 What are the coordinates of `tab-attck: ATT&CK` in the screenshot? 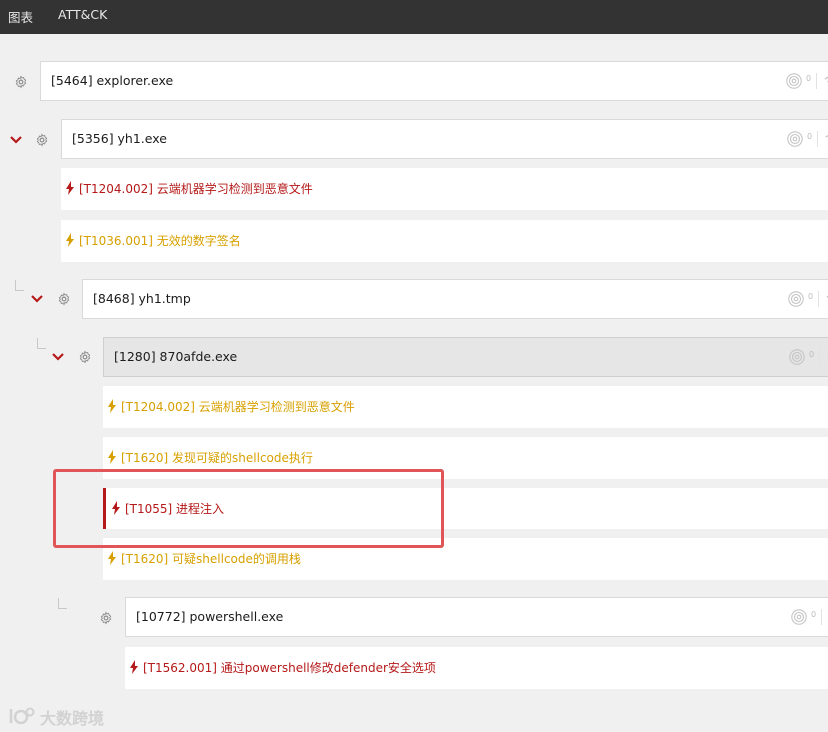 It's located at (82, 14).